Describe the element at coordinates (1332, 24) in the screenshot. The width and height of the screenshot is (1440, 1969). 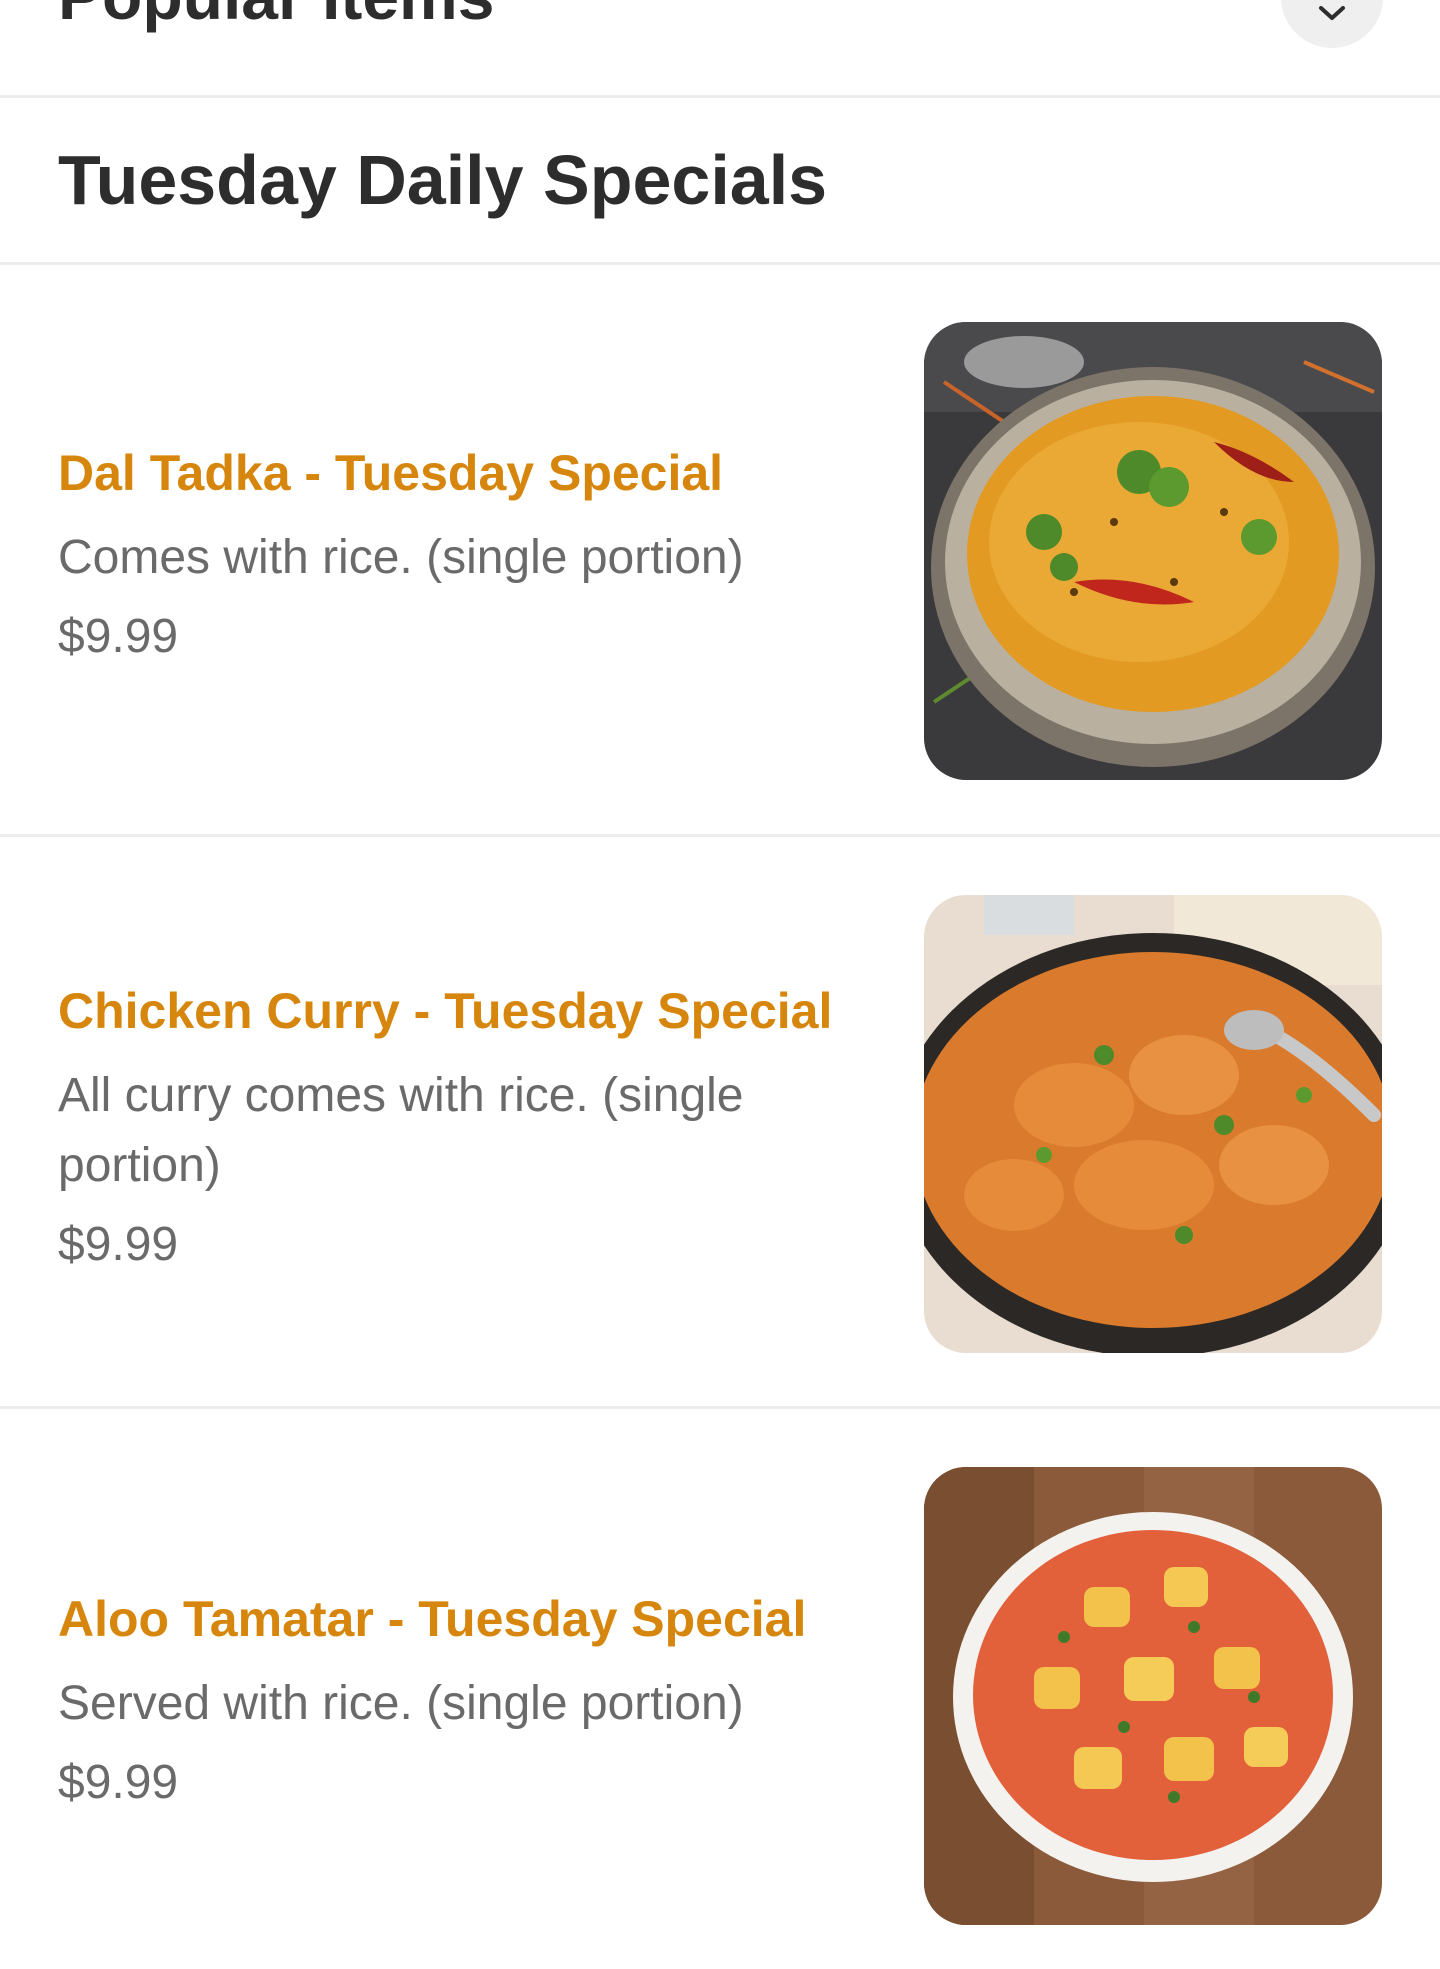
I see `collapse-popular-button` at that location.